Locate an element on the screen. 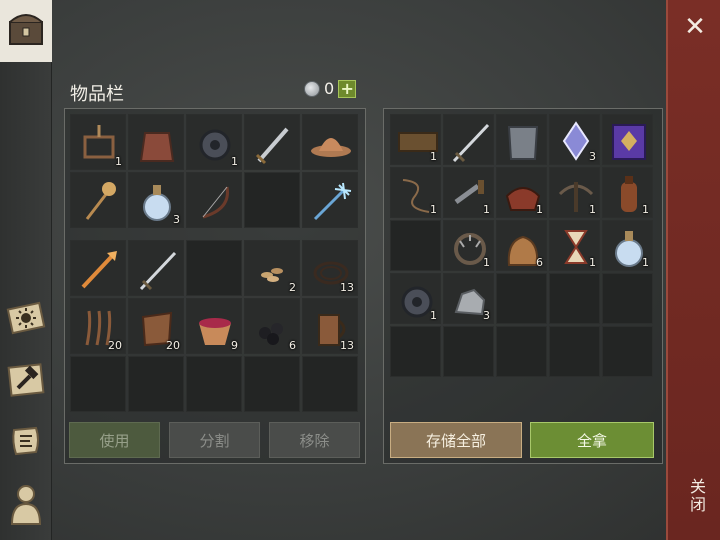 This screenshot has height=540, width=720. leather-hat-icon is located at coordinates (331, 147).